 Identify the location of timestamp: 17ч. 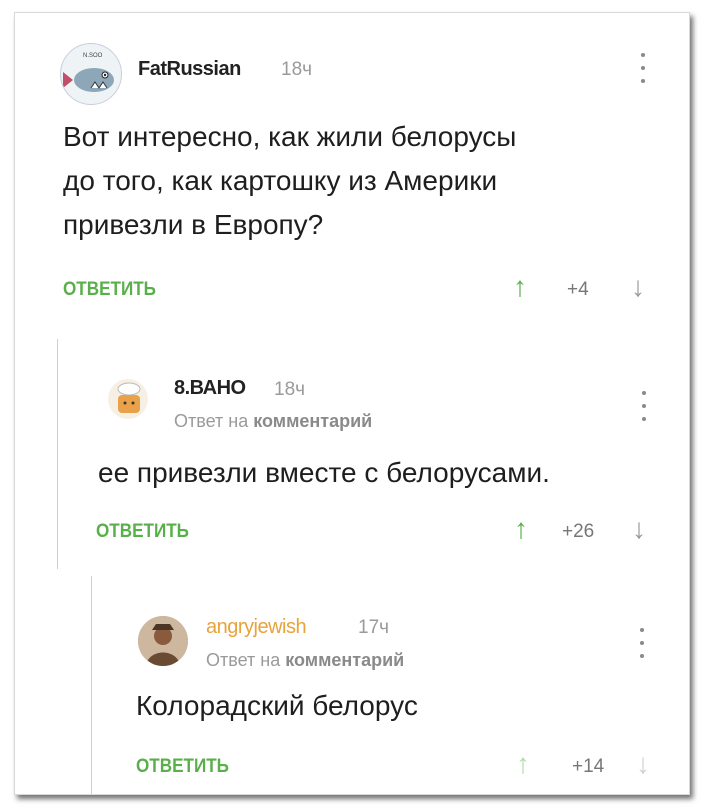
(374, 627).